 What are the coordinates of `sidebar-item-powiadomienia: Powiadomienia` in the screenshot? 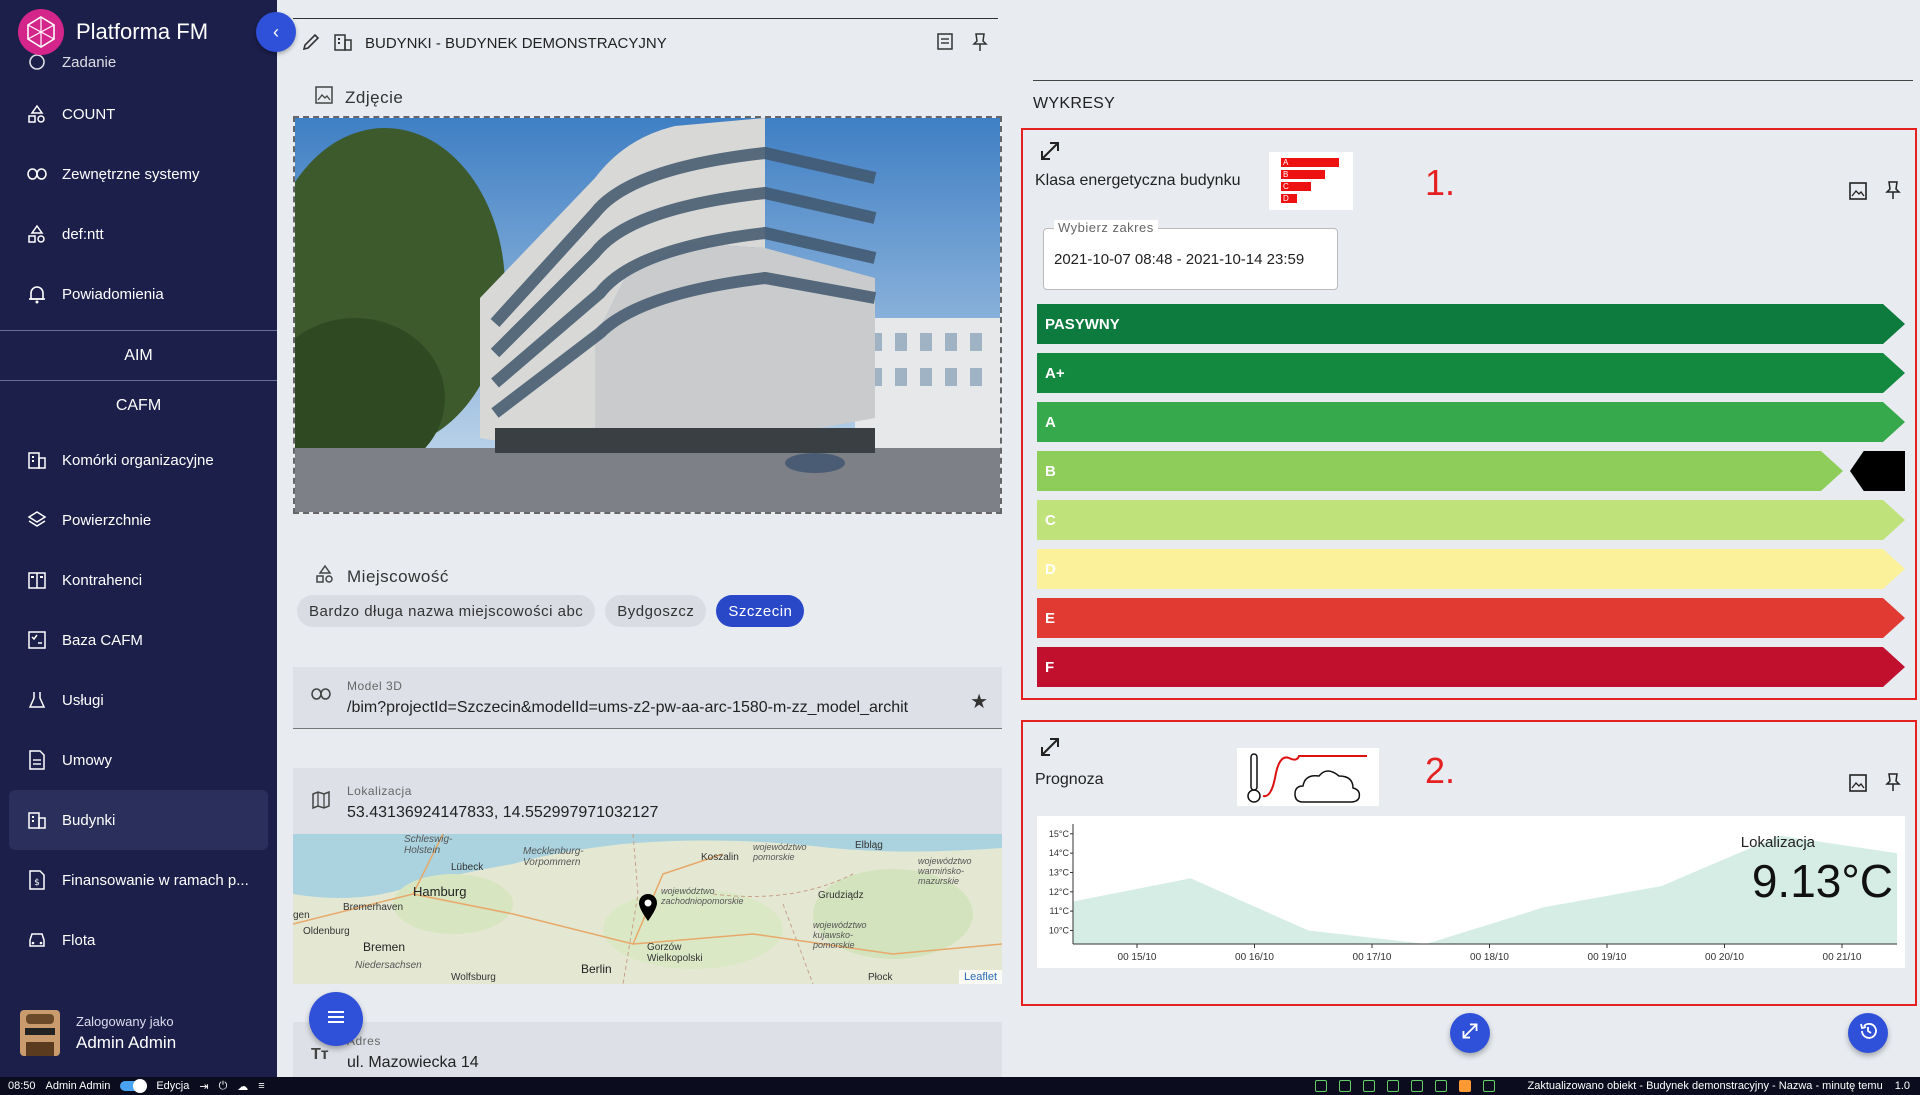 It's located at (138, 294).